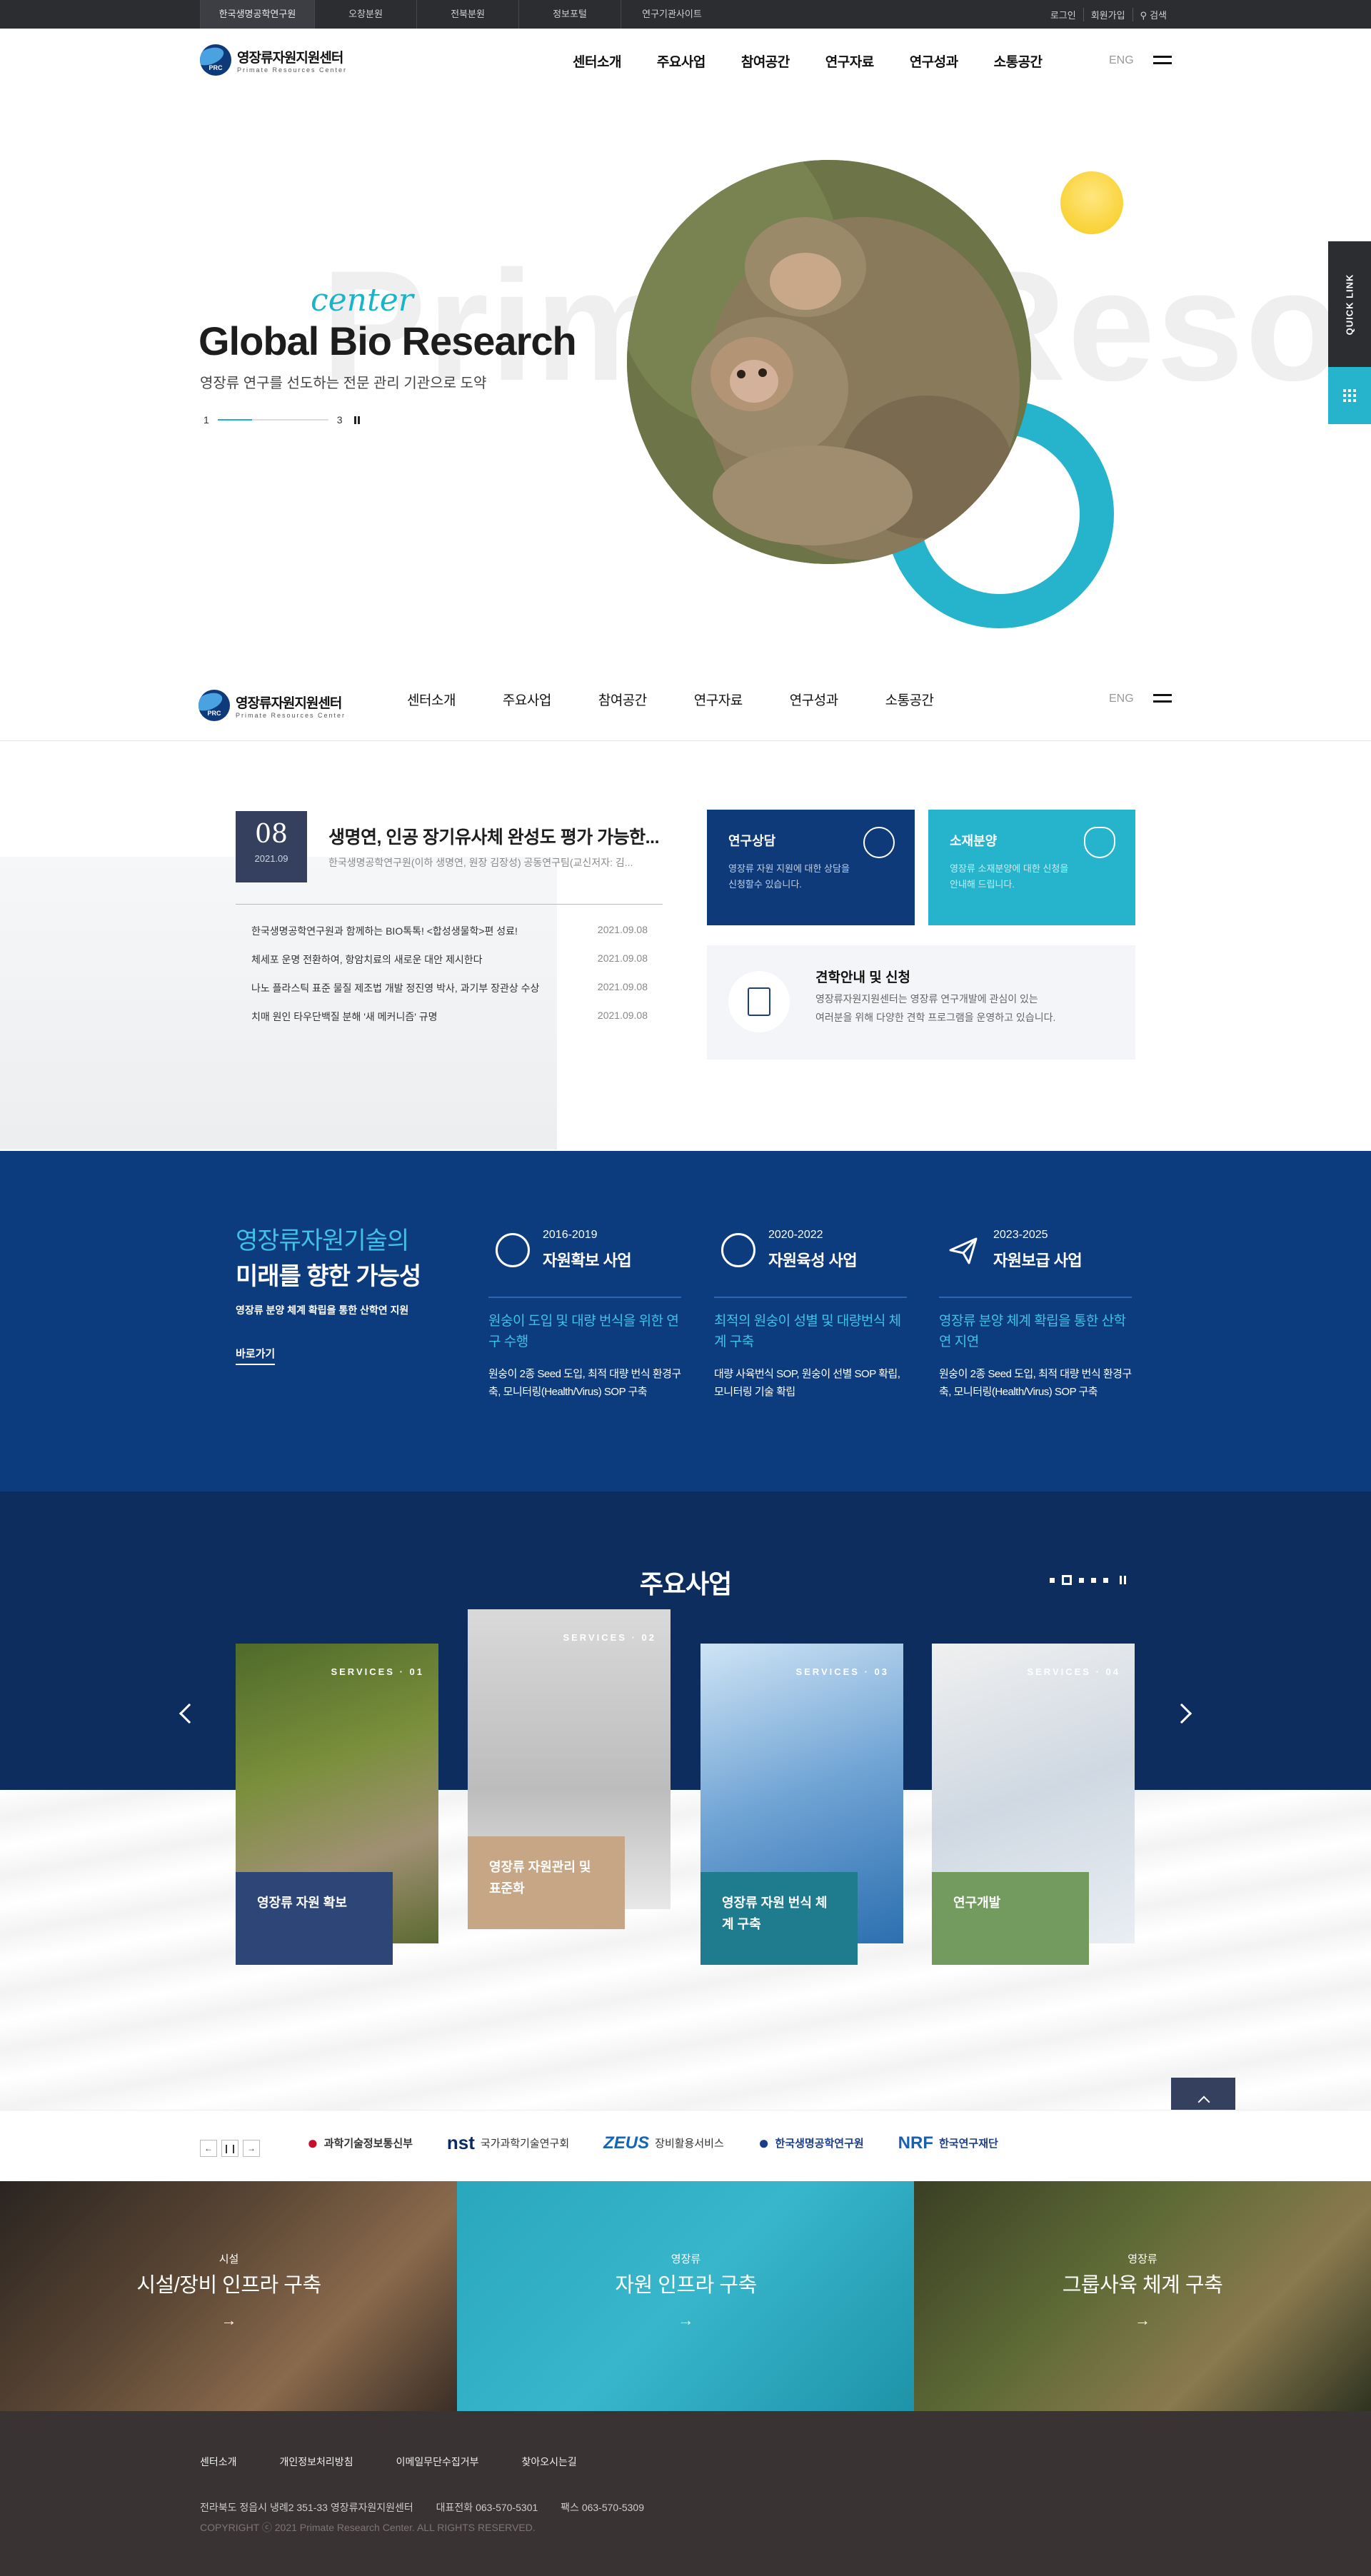 This screenshot has height=2576, width=1371. I want to click on service-card-3: SERVICES · 03 영장류 자원 번식 체계 구축, so click(802, 1805).